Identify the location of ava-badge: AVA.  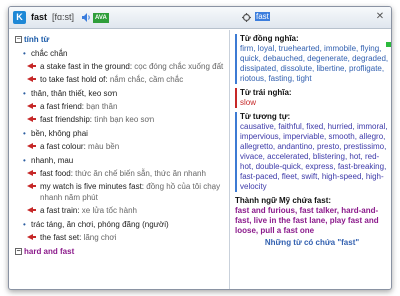
(101, 18).